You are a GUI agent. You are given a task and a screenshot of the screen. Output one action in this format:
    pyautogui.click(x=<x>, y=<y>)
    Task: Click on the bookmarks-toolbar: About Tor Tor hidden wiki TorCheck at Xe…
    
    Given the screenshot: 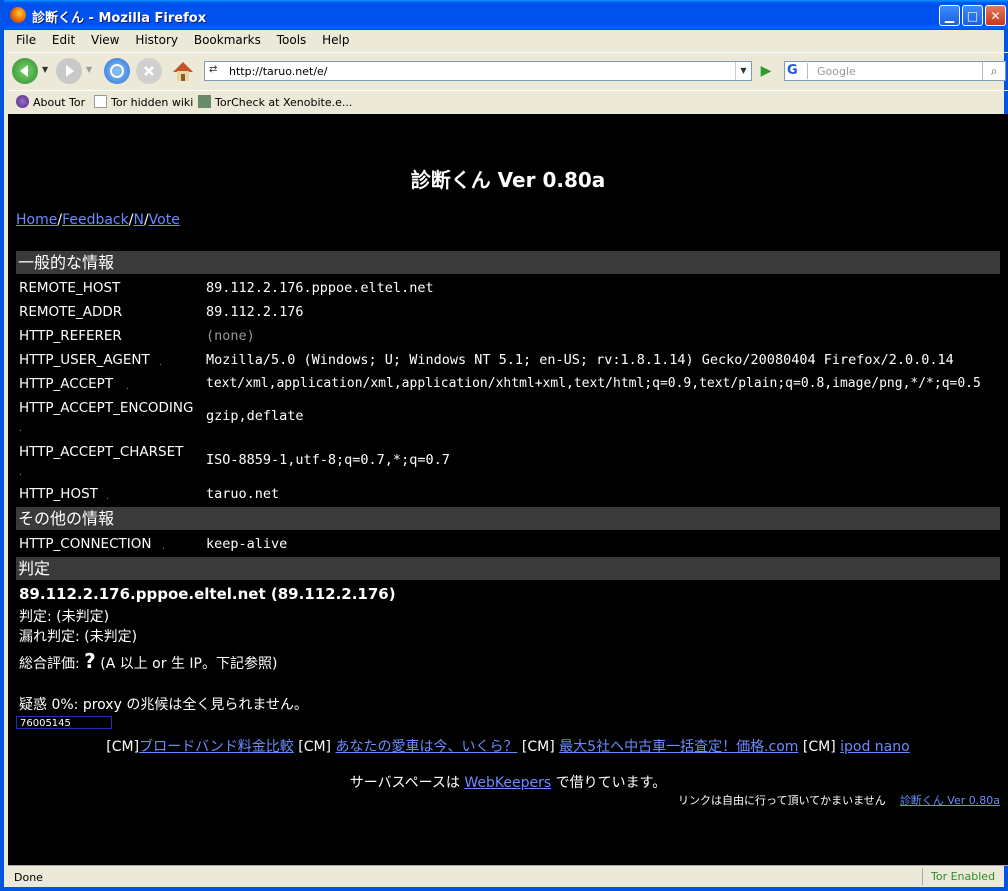 What is the action you would take?
    pyautogui.click(x=508, y=101)
    